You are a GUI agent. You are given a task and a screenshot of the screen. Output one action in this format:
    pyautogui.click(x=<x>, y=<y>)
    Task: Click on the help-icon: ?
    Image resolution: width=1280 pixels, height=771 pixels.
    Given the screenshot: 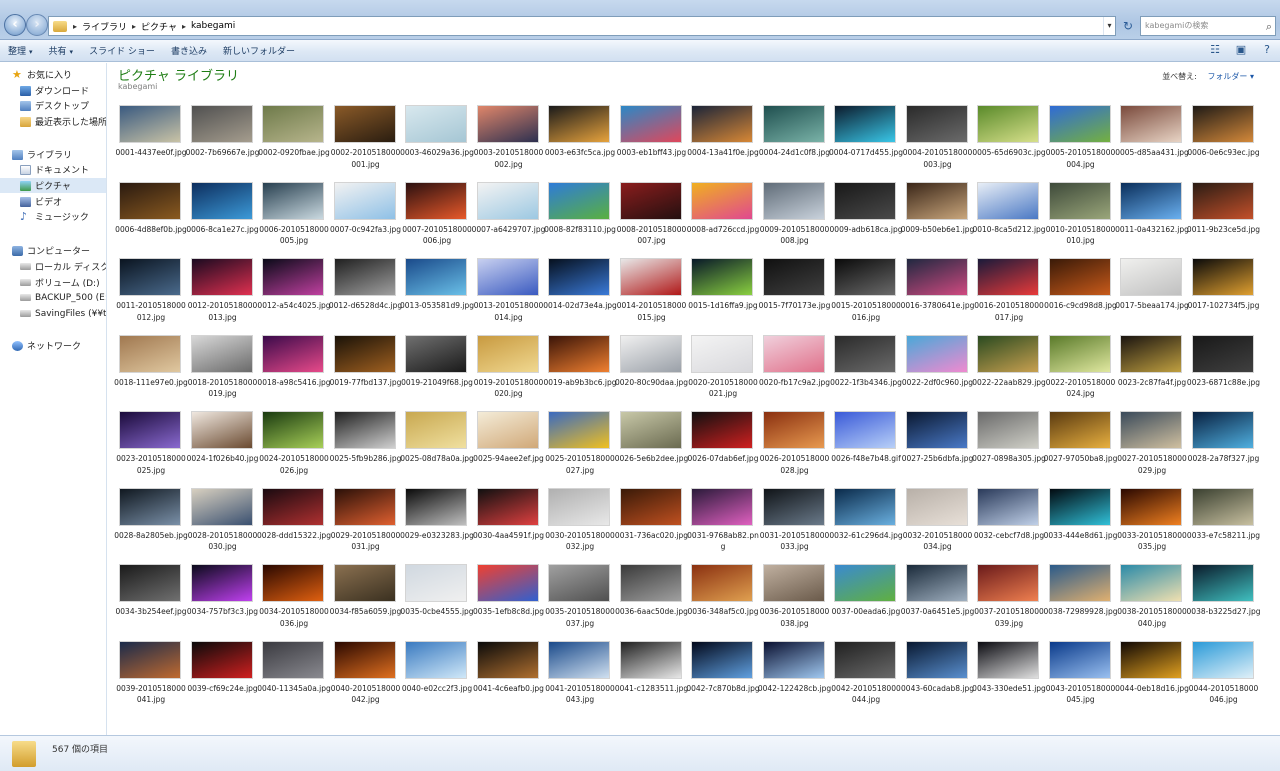 What is the action you would take?
    pyautogui.click(x=1267, y=50)
    